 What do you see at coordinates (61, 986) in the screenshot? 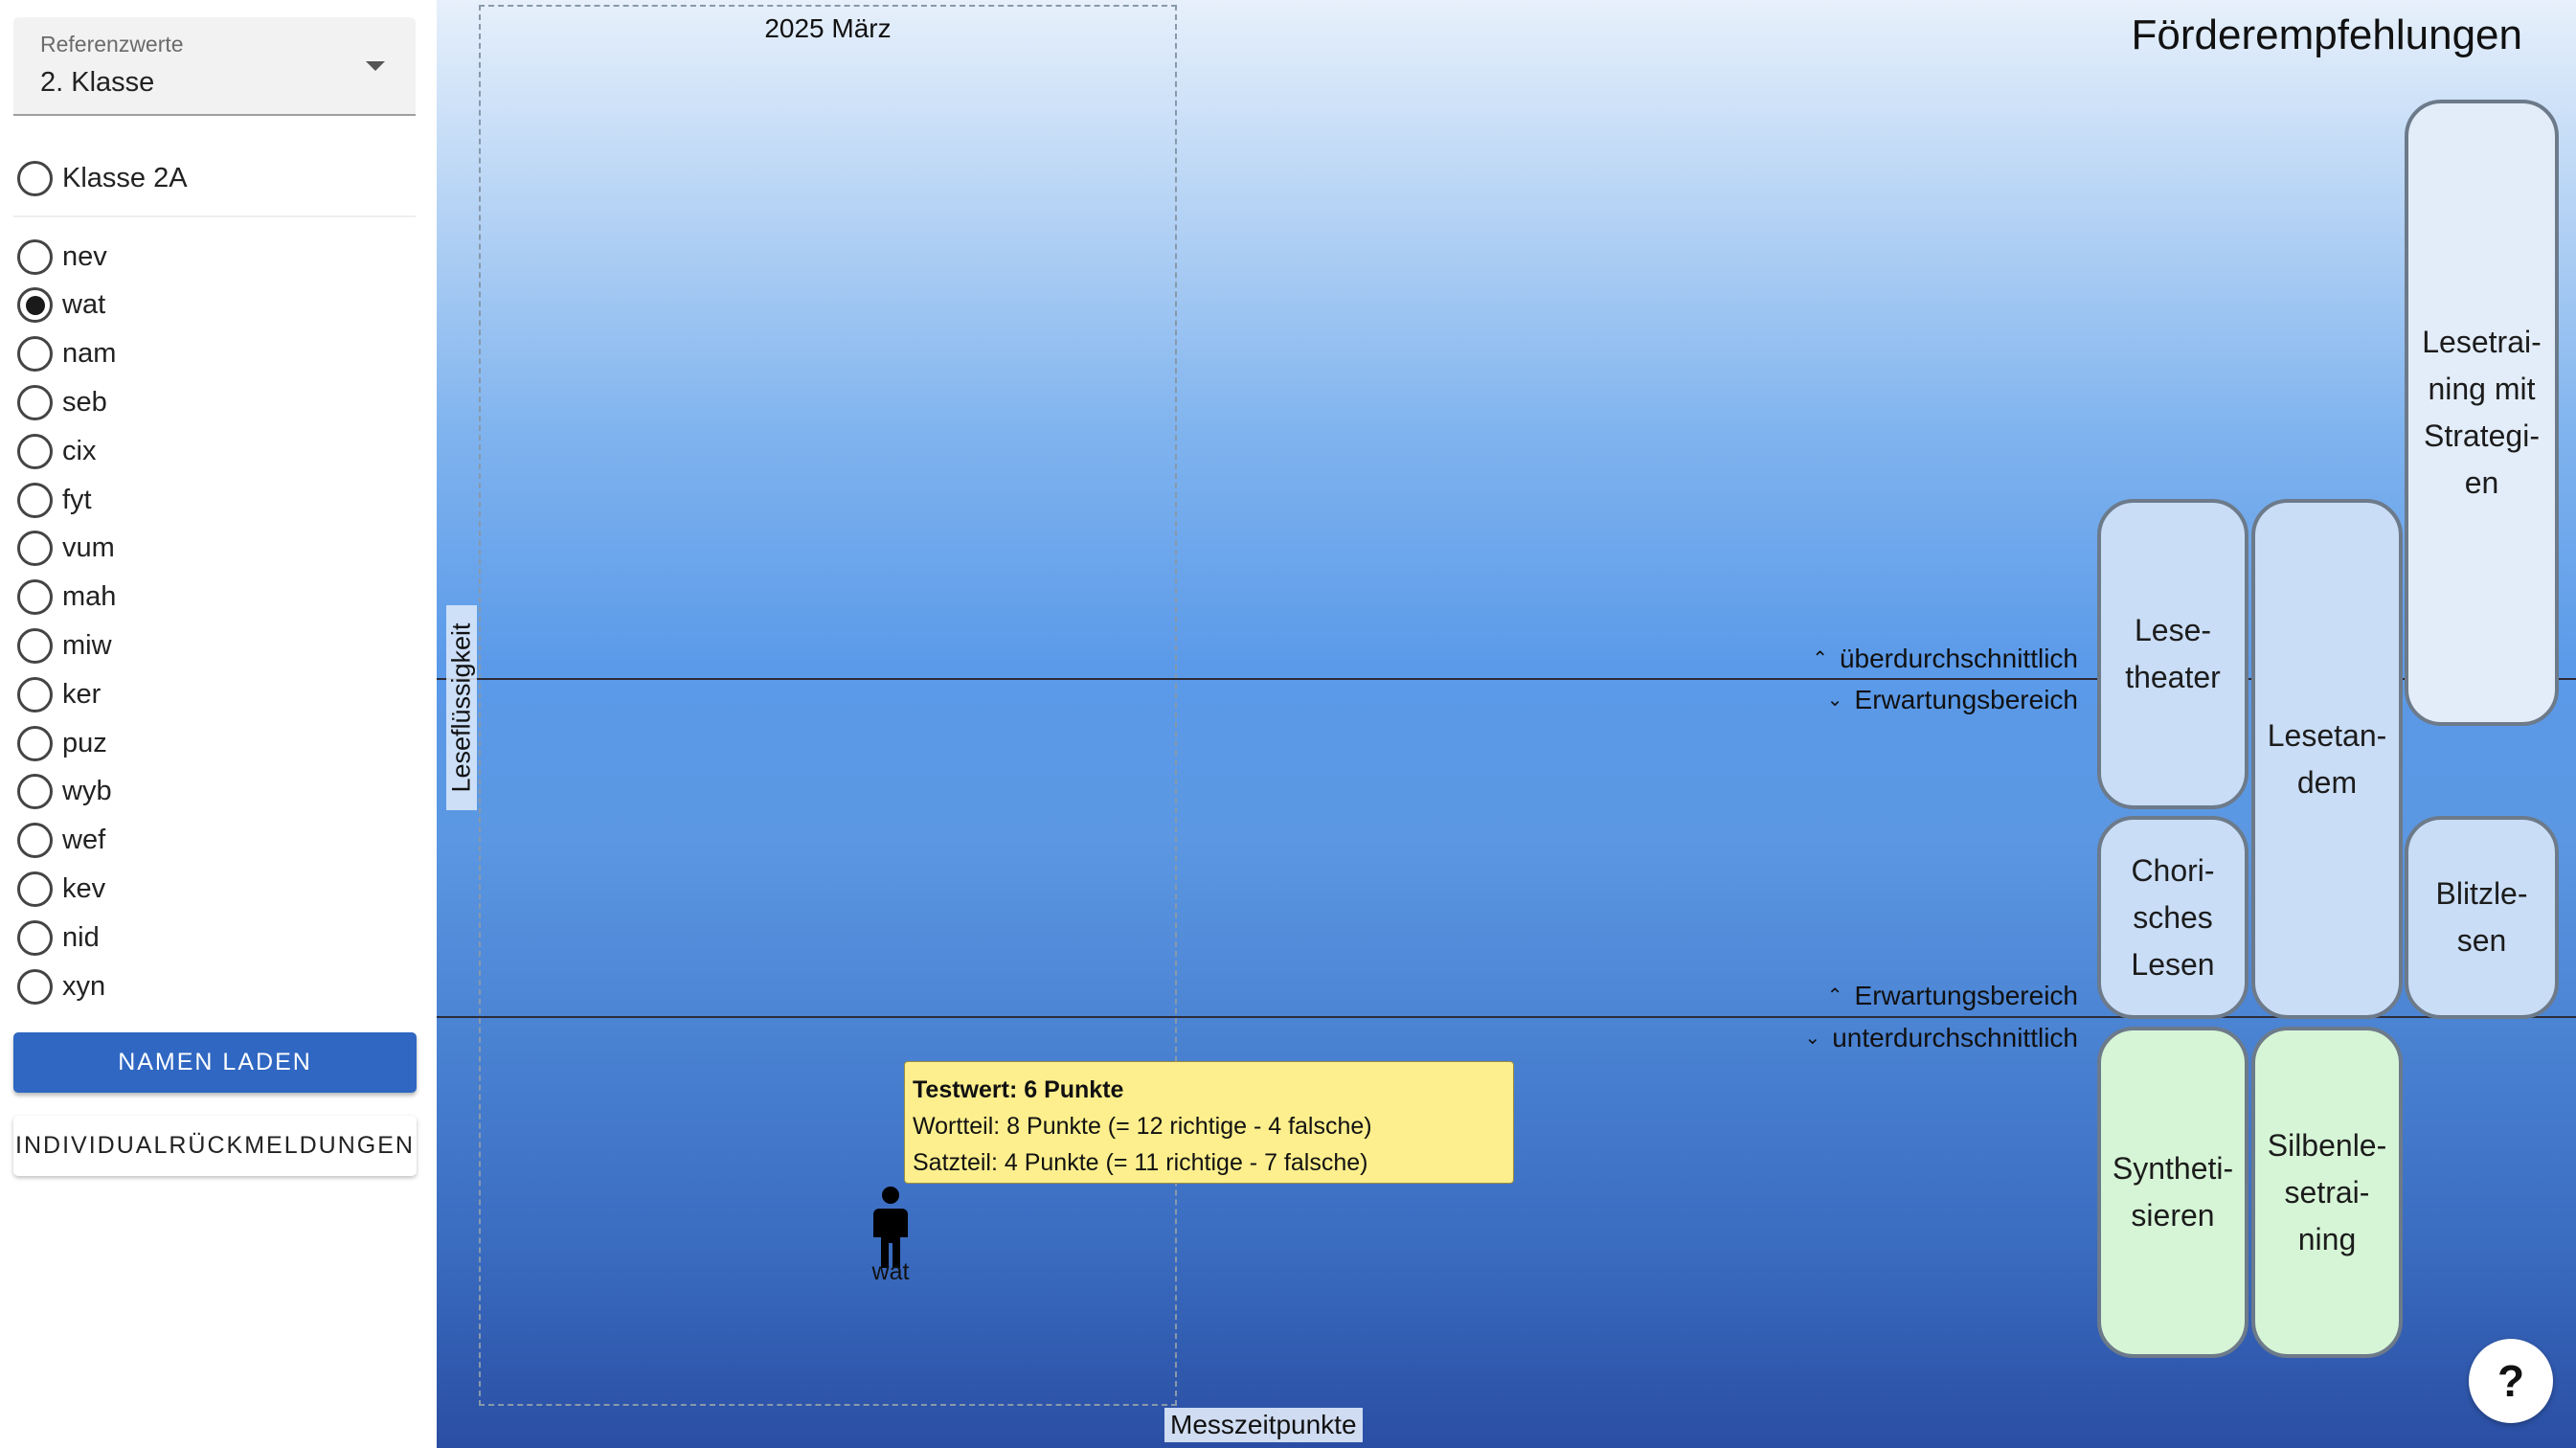
I see `radio-student-xyn: xyn` at bounding box center [61, 986].